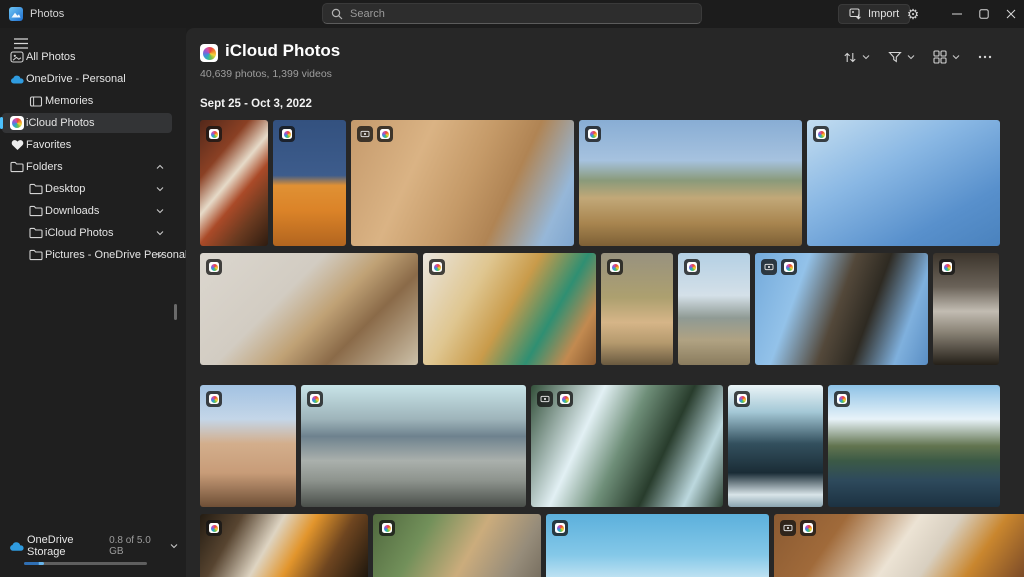  I want to click on photos-app-icon, so click(16, 14).